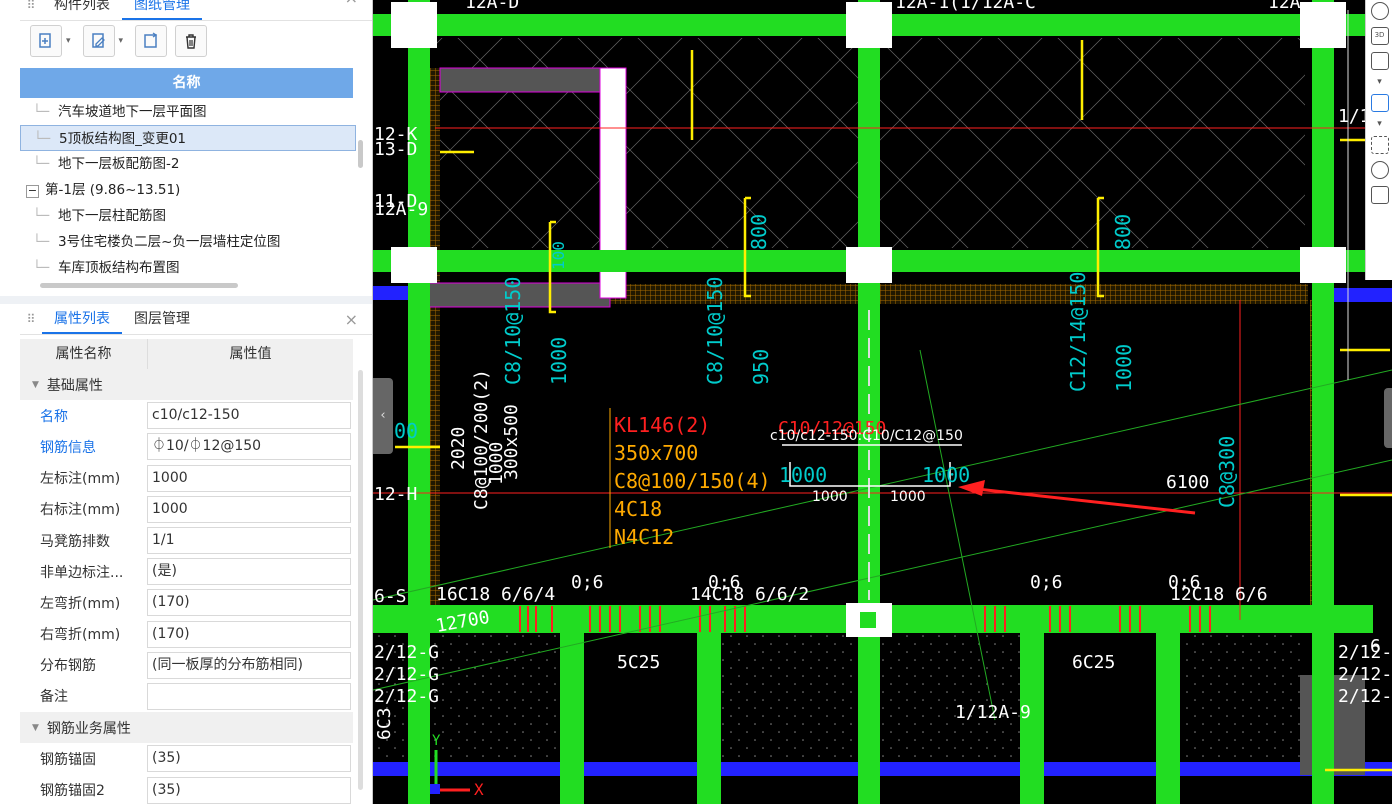 The image size is (1392, 804). Describe the element at coordinates (186, 385) in the screenshot. I see `property-group-basic: ▼ 基础属性` at that location.